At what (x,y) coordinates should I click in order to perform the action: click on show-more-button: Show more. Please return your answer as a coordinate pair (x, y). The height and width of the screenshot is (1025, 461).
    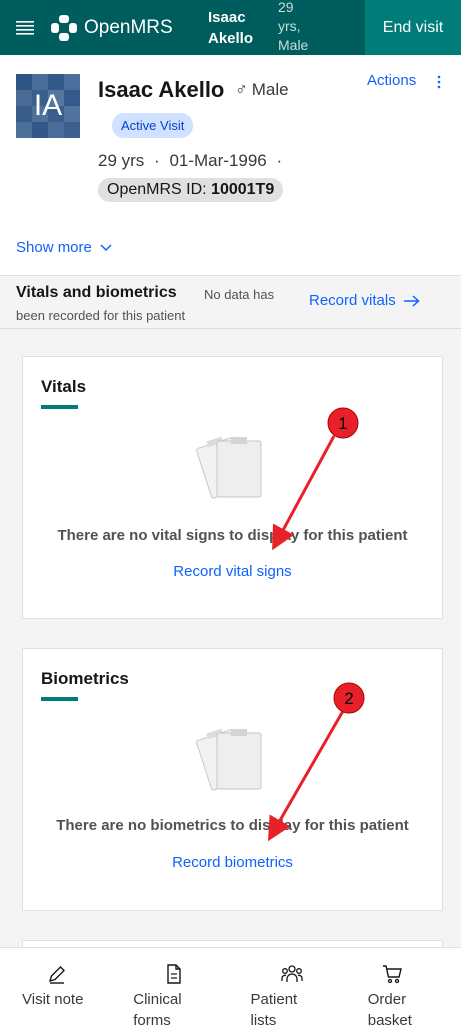
    Looking at the image, I should click on (64, 247).